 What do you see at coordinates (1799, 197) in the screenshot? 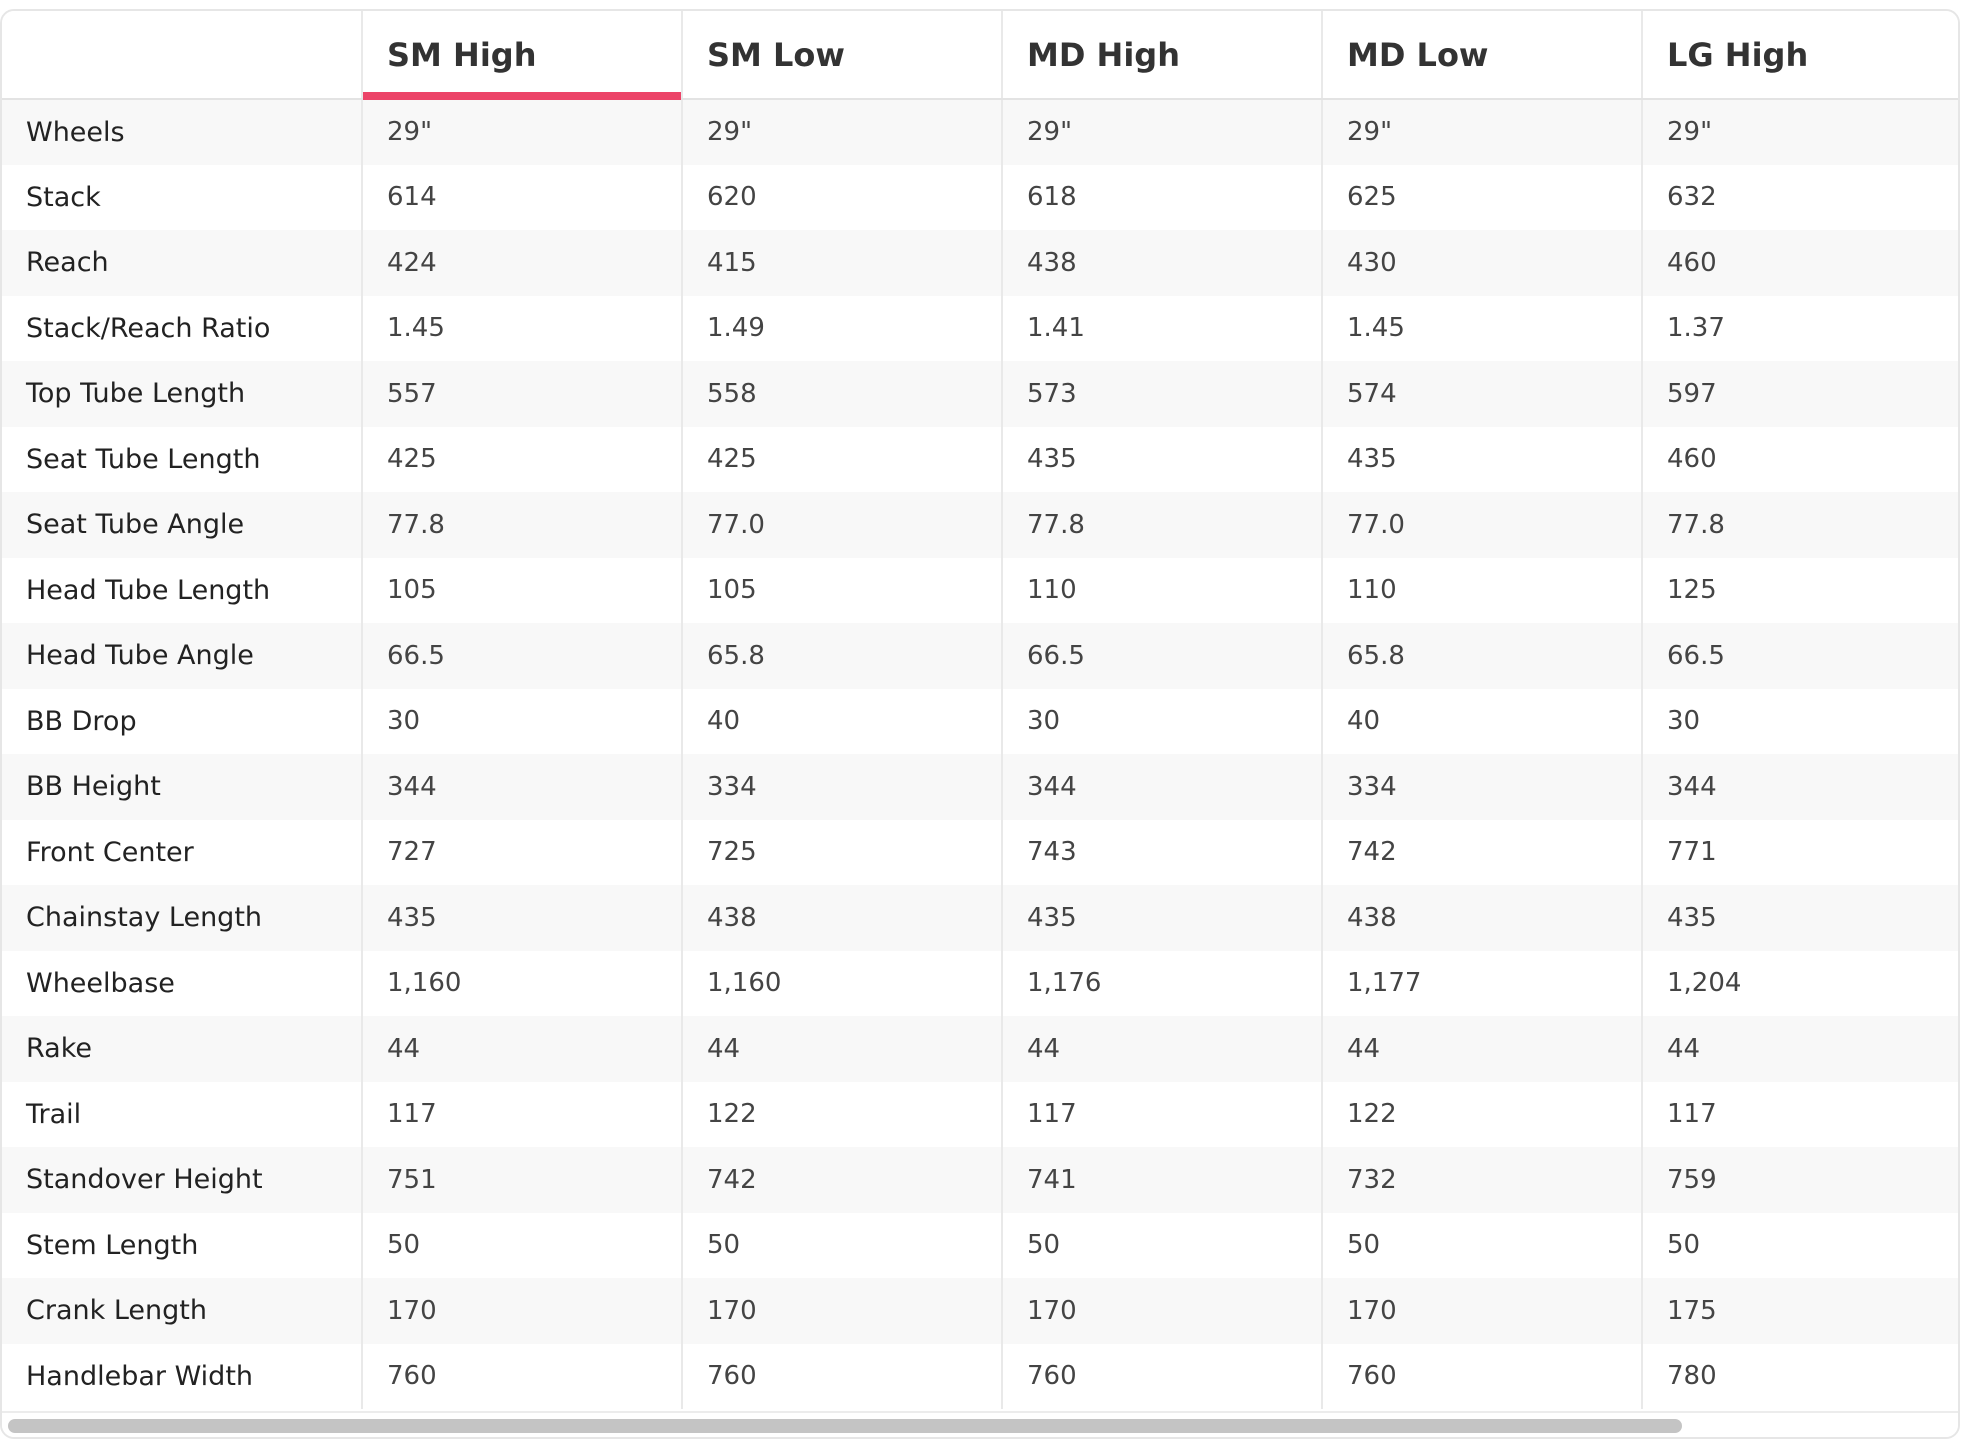
I see `table-cell: 632` at bounding box center [1799, 197].